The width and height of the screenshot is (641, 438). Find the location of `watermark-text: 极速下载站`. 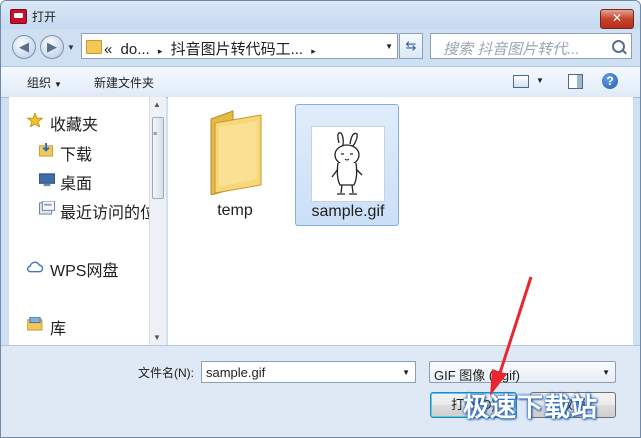

watermark-text: 极速下载站 is located at coordinates (531, 407).